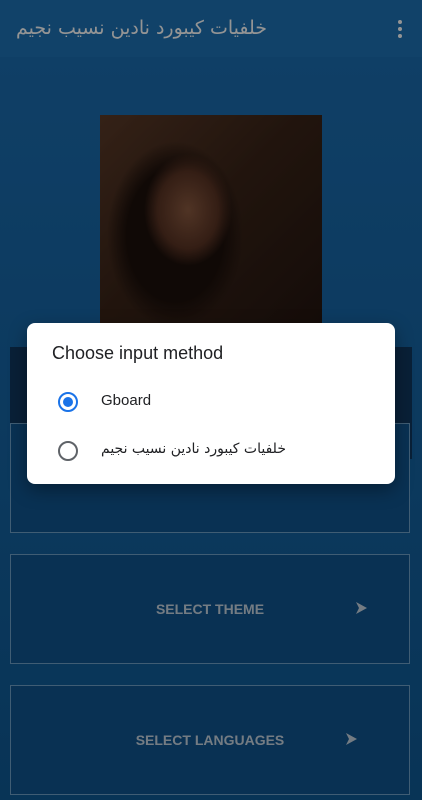  Describe the element at coordinates (193, 449) in the screenshot. I see `option-label: خلفيات كيبورد نادين نسيب نجيم` at that location.